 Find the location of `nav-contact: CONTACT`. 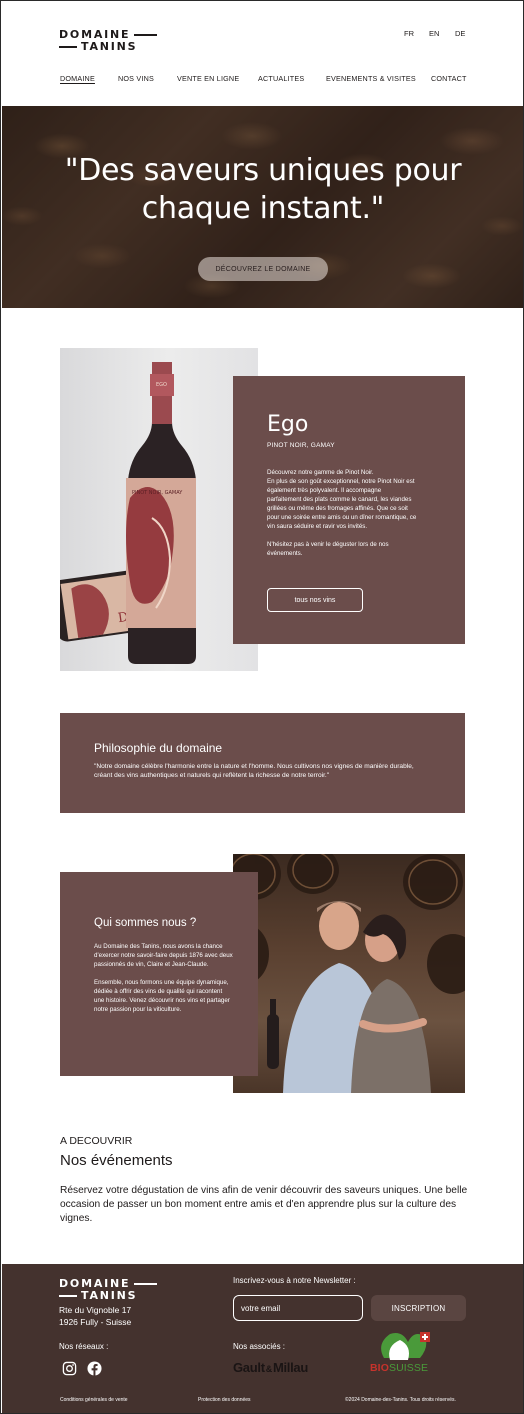

nav-contact: CONTACT is located at coordinates (449, 78).